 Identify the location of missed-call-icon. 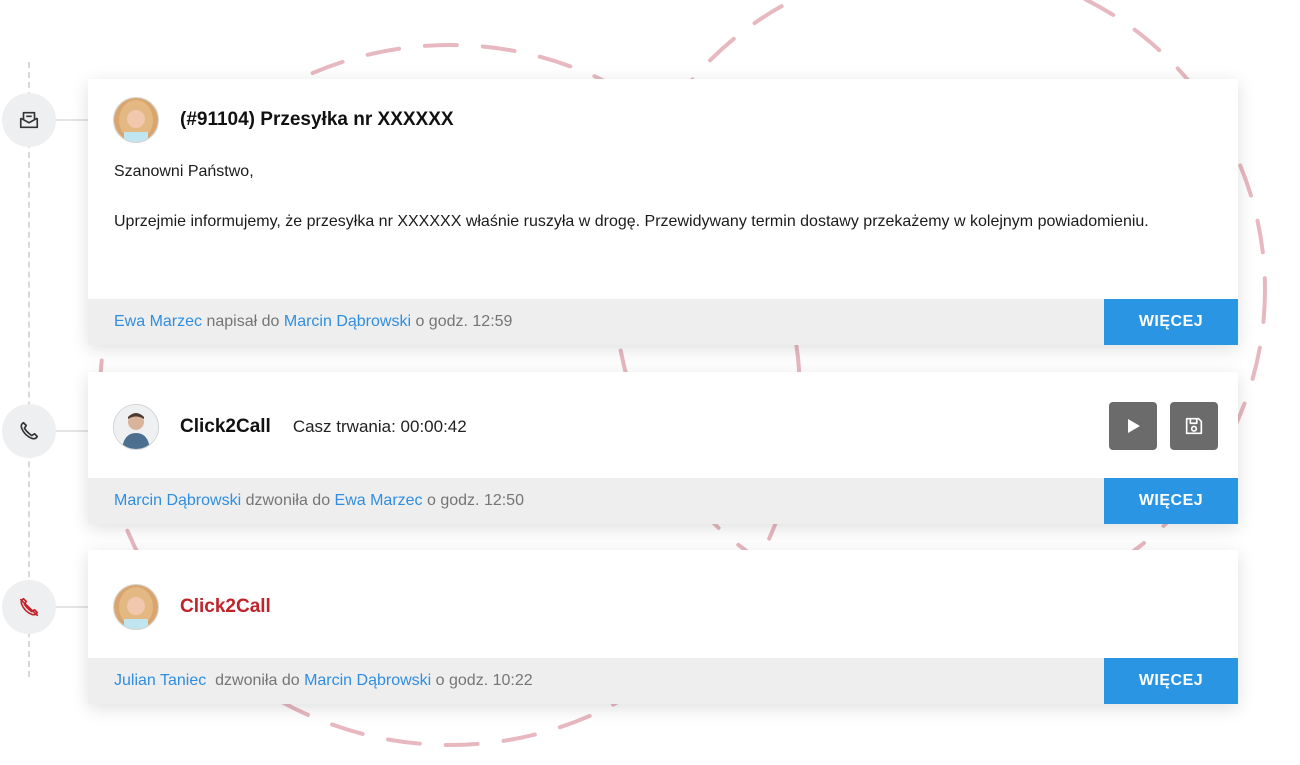
(29, 607).